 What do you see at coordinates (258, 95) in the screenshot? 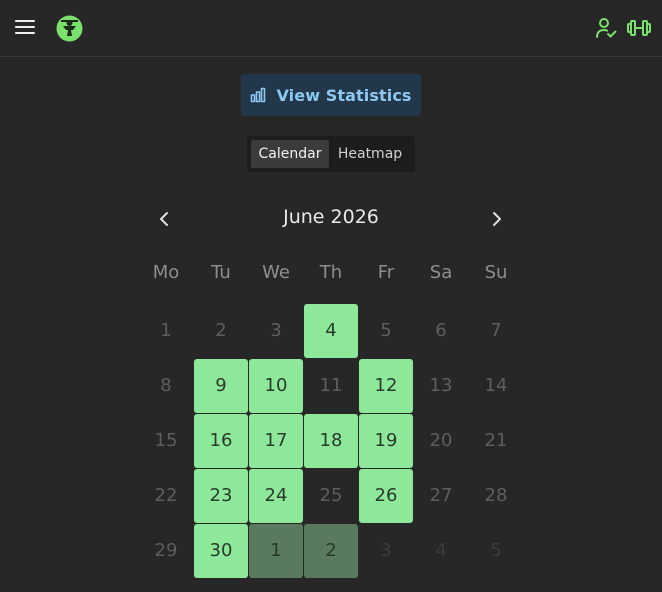
I see `bar-chart-icon` at bounding box center [258, 95].